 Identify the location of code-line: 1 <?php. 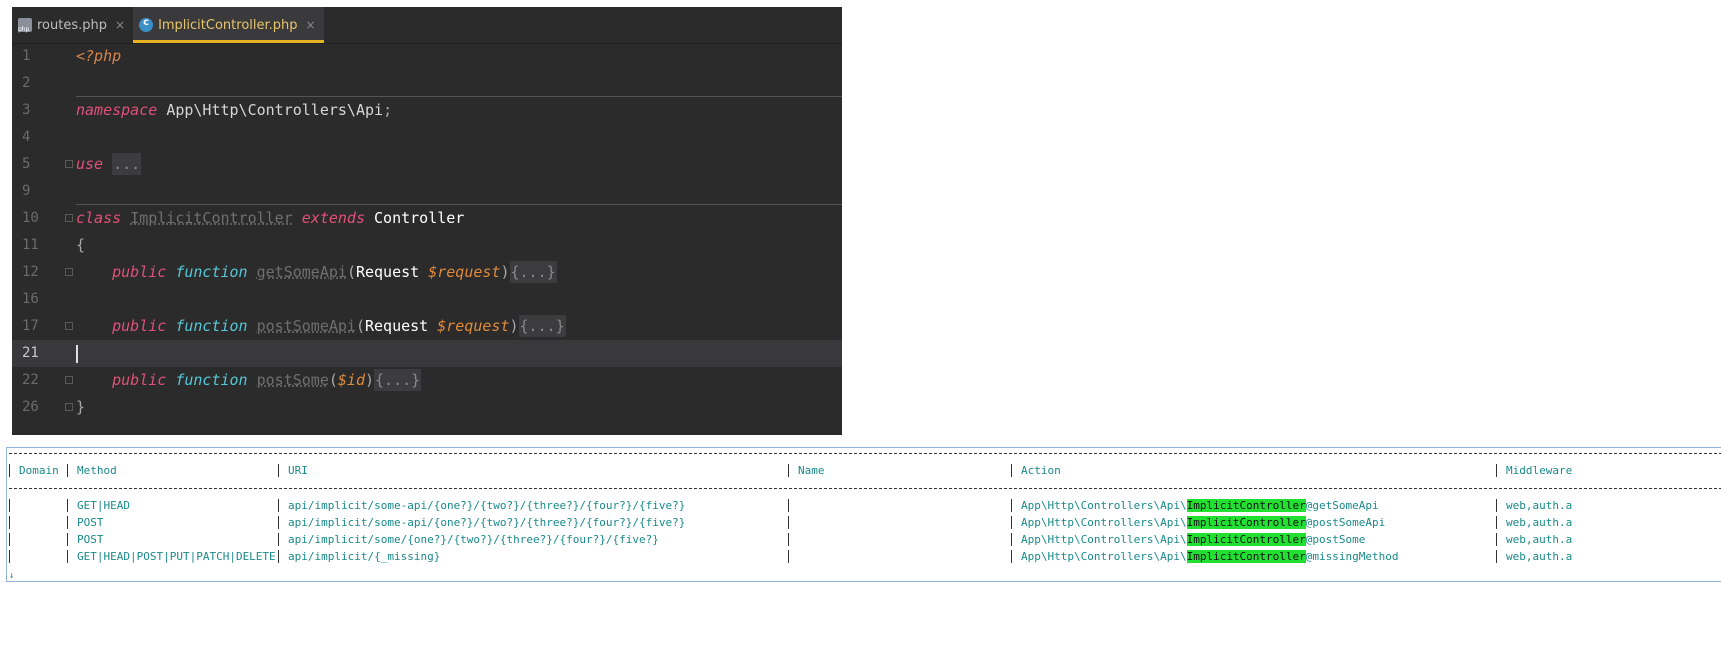
(427, 56).